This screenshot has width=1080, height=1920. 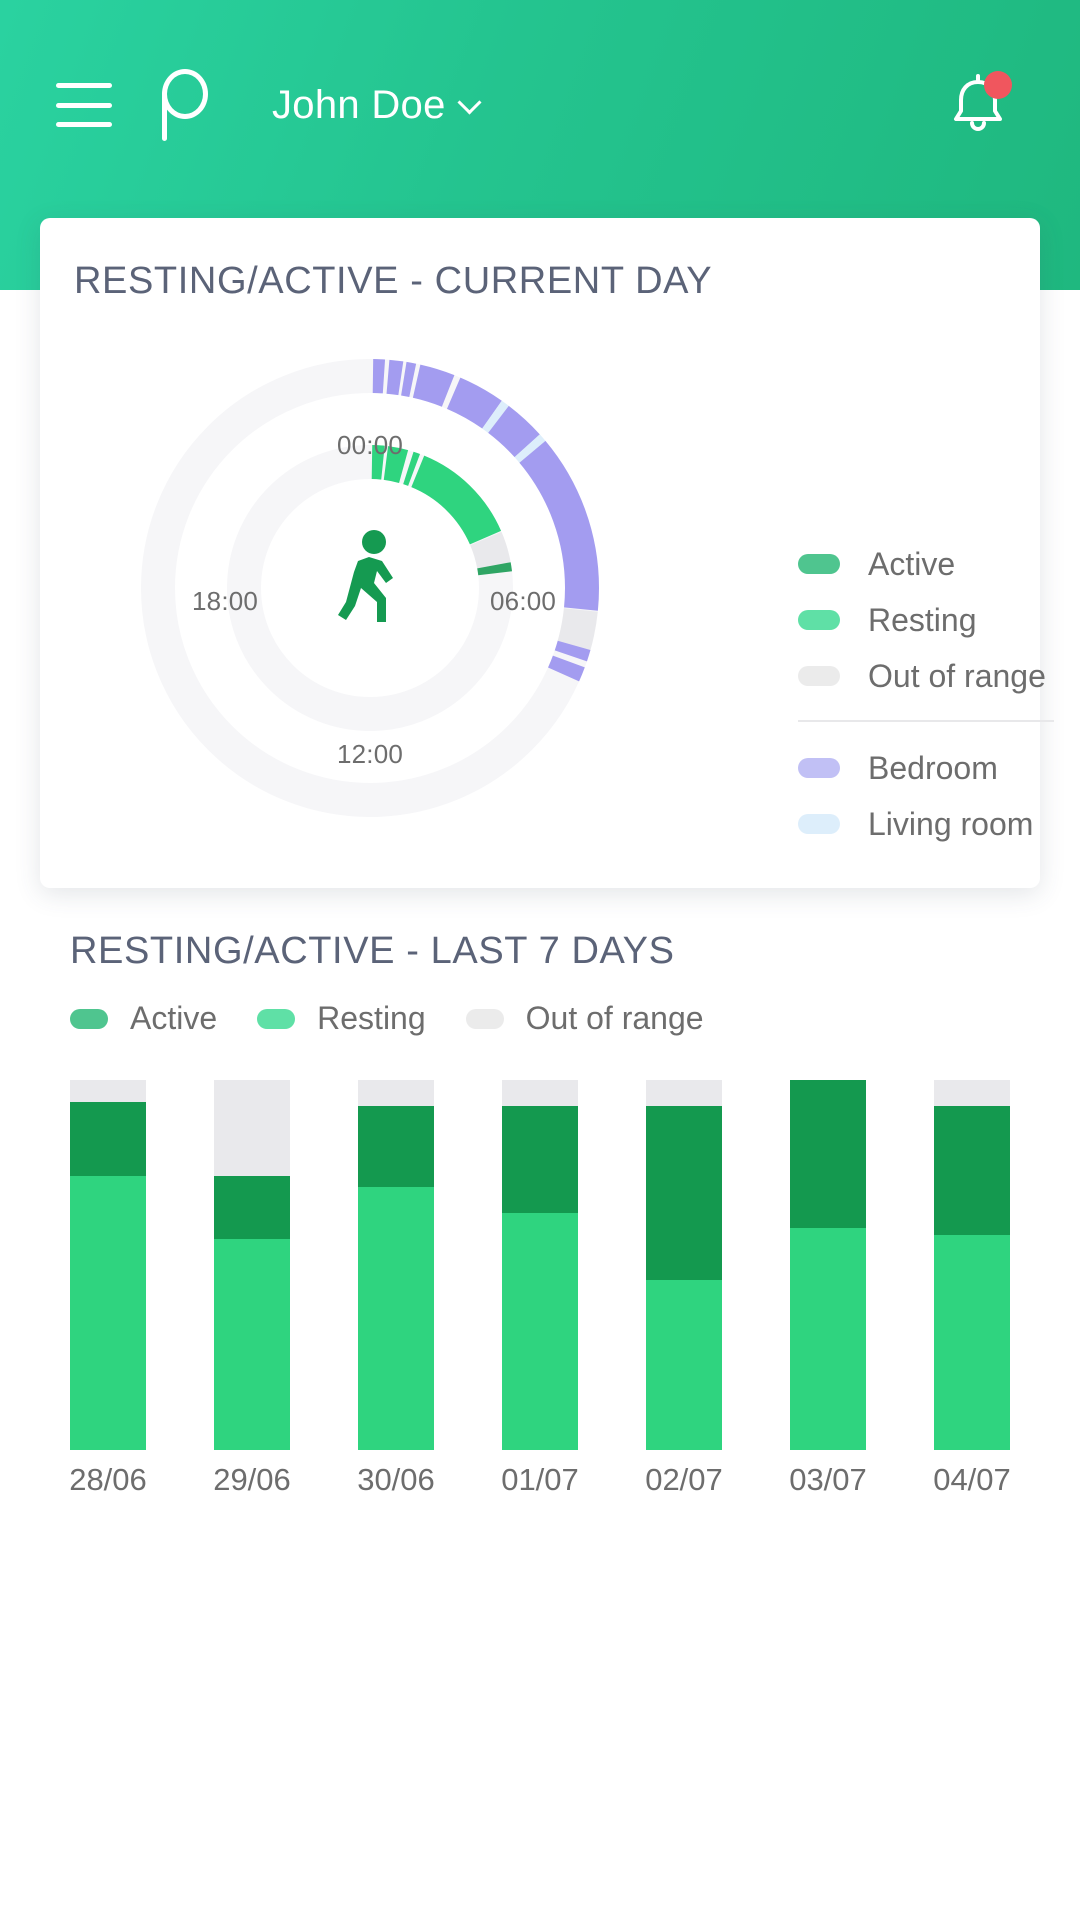 What do you see at coordinates (540, 1479) in the screenshot?
I see `bar-x-label: 01/07` at bounding box center [540, 1479].